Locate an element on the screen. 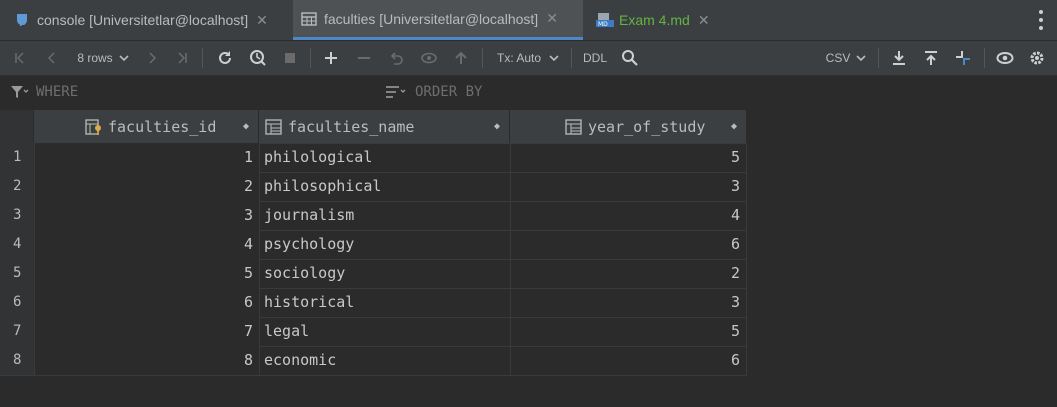  cell-faculties-name: legal is located at coordinates (384, 331).